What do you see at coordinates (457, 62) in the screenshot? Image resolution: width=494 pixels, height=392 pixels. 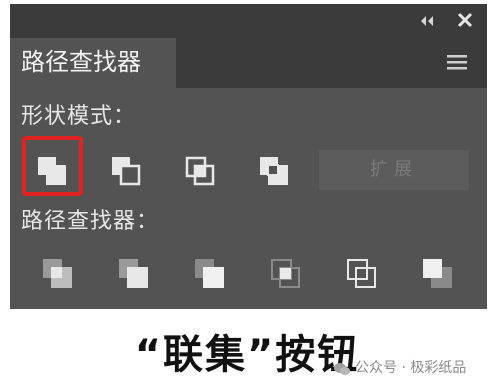 I see `menu-icon` at bounding box center [457, 62].